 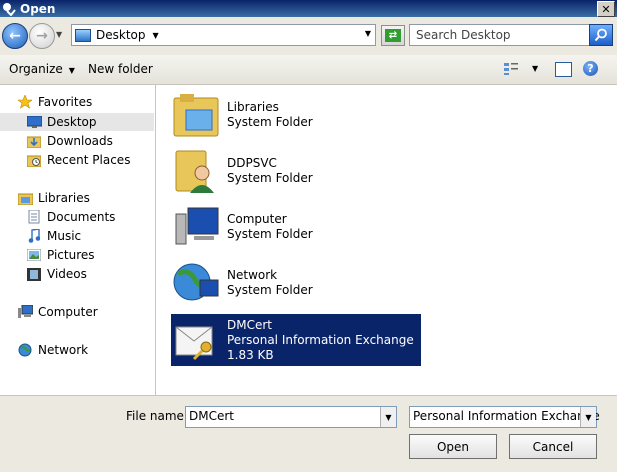 I want to click on back-button: ←, so click(x=15, y=36).